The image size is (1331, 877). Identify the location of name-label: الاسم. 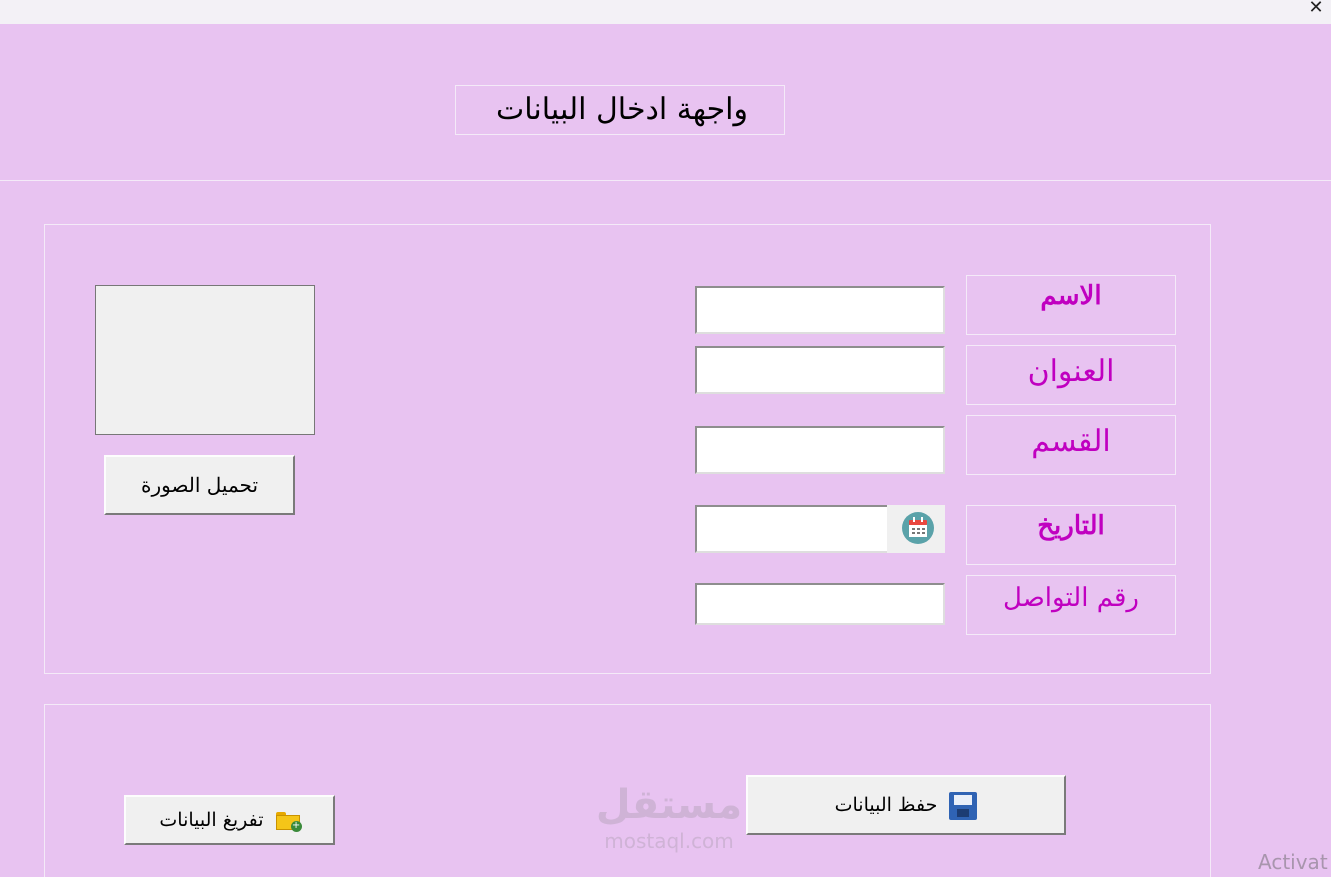
(1071, 305).